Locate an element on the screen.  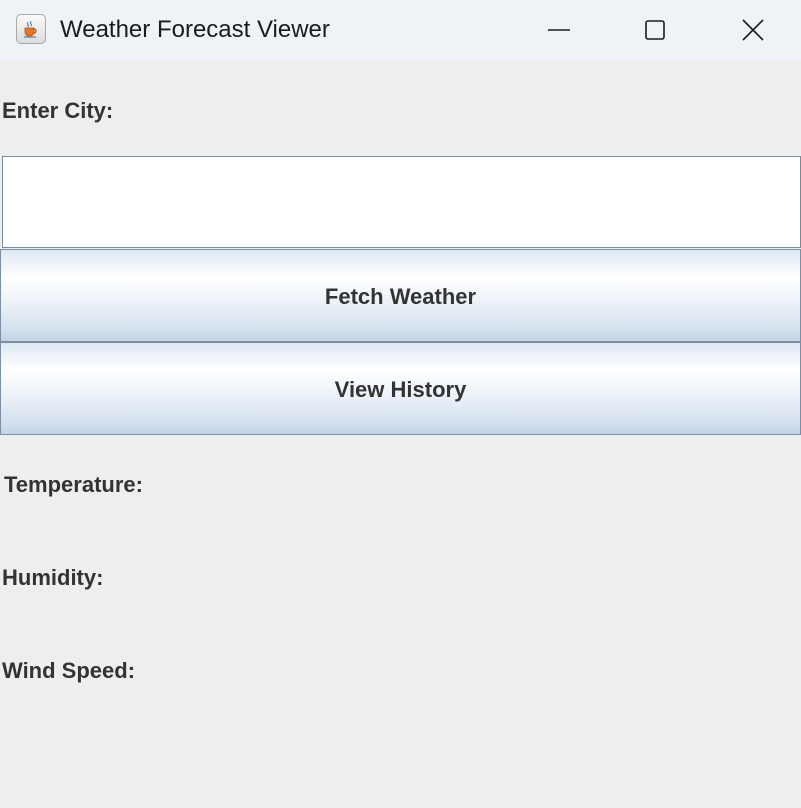
window-title: Weather Forecast Viewer is located at coordinates (195, 29).